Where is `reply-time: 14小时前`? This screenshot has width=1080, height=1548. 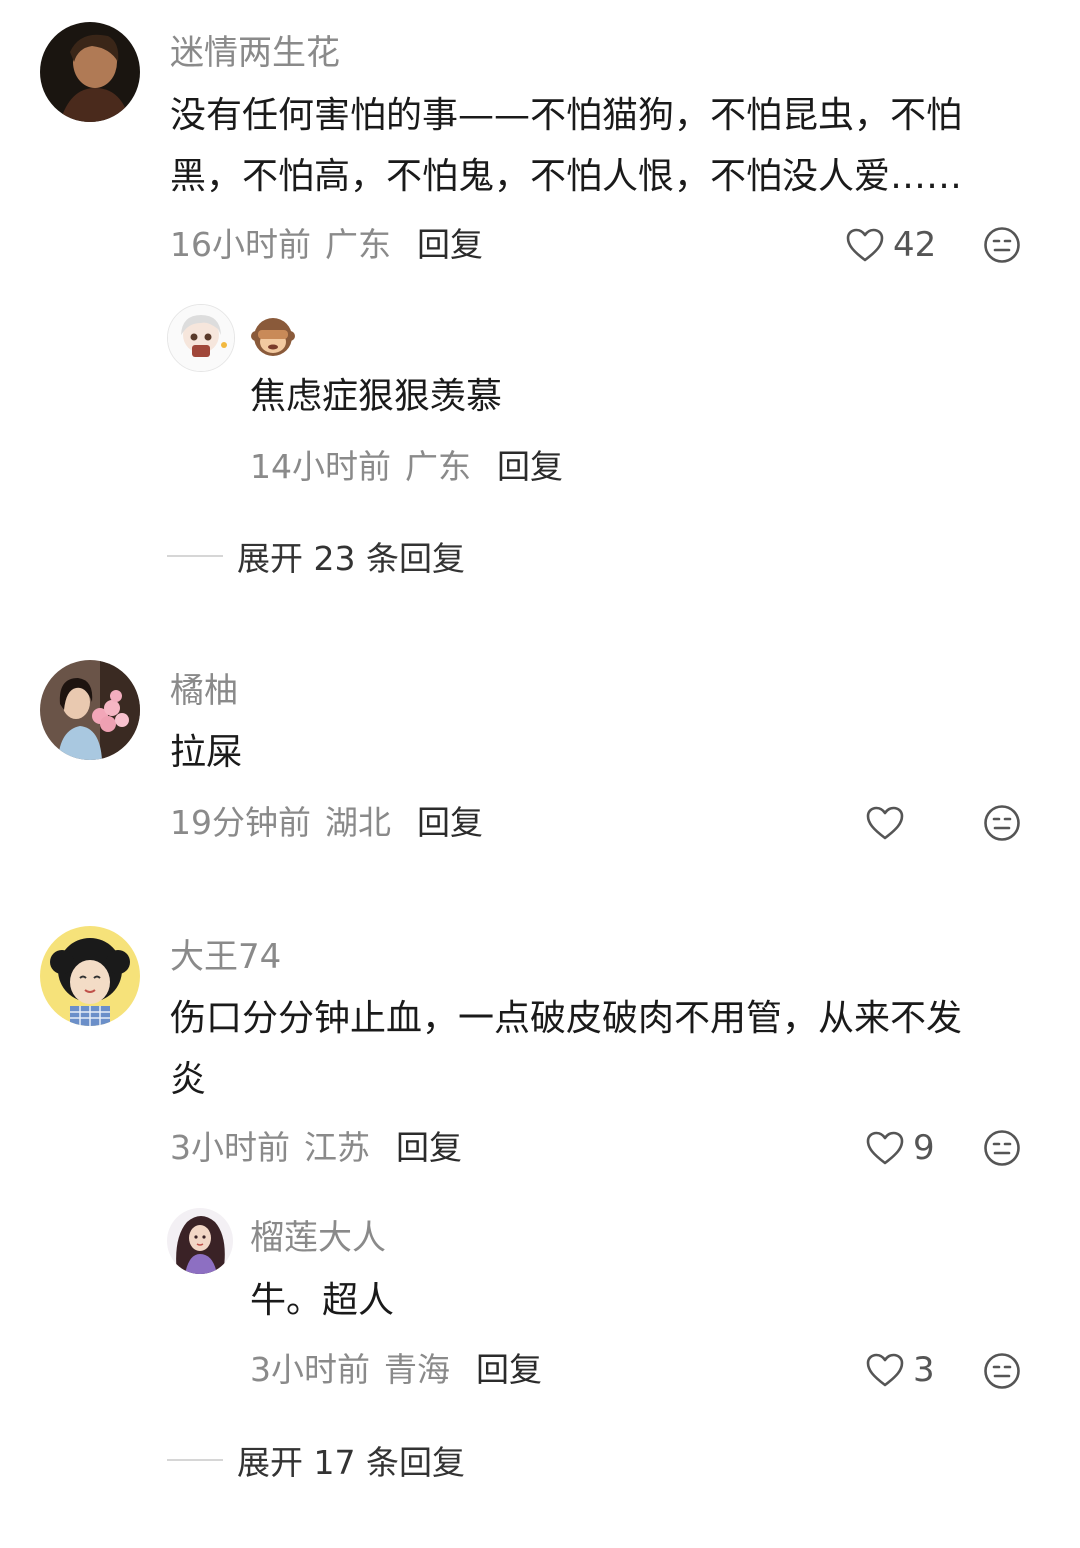
reply-time: 14小时前 is located at coordinates (320, 466).